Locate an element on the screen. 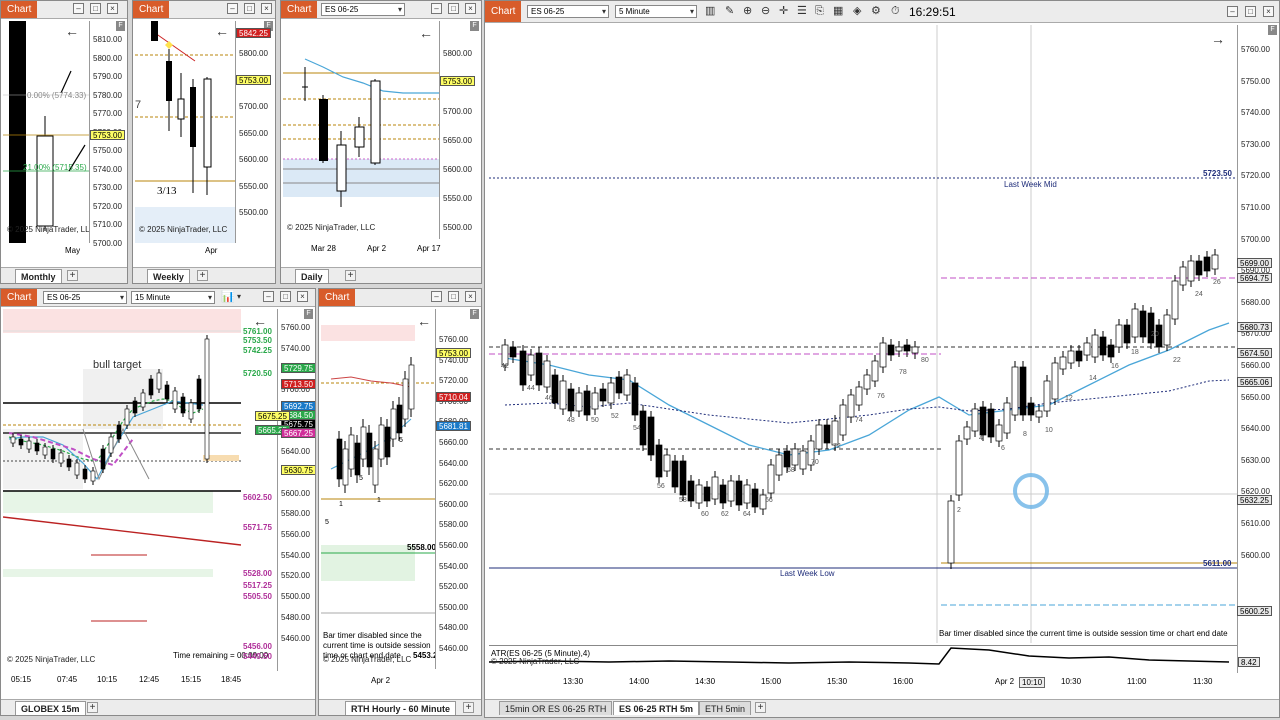 This screenshot has height=720, width=1280. zoom-out-icon: ⊖ is located at coordinates (765, 11).